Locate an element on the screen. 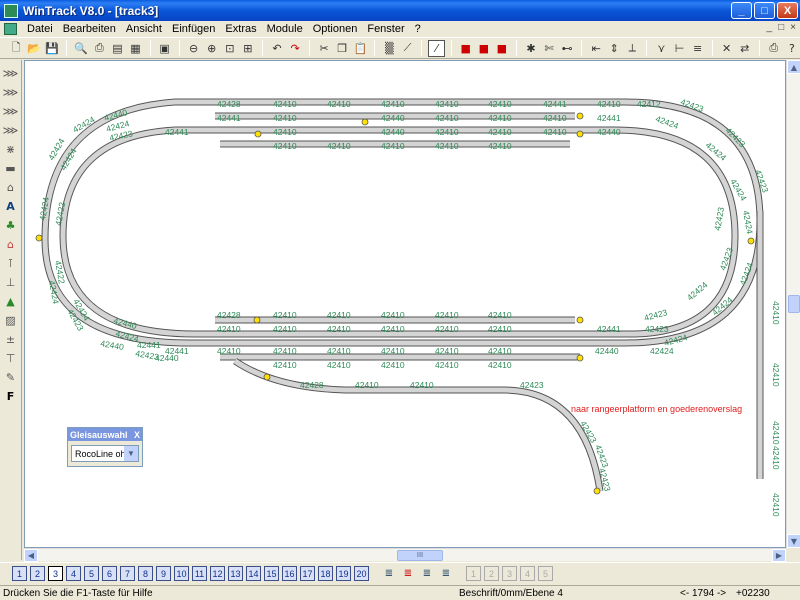  layer-button-9: 9 is located at coordinates (163, 573).